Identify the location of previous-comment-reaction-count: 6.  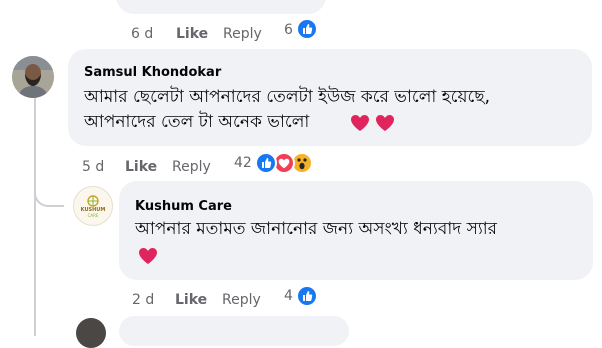
(288, 30).